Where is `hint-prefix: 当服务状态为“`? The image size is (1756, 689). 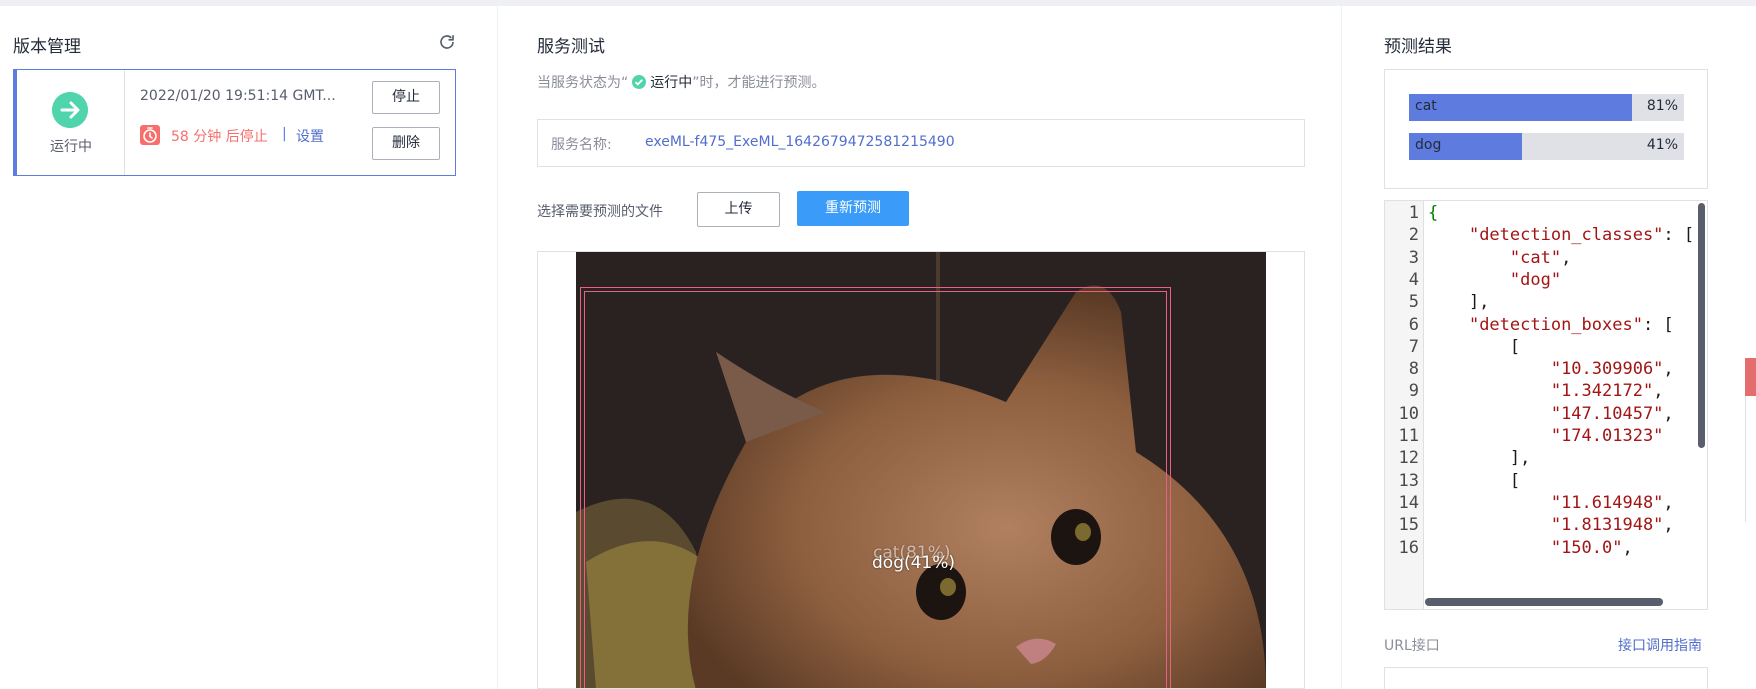 hint-prefix: 当服务状态为“ is located at coordinates (583, 83).